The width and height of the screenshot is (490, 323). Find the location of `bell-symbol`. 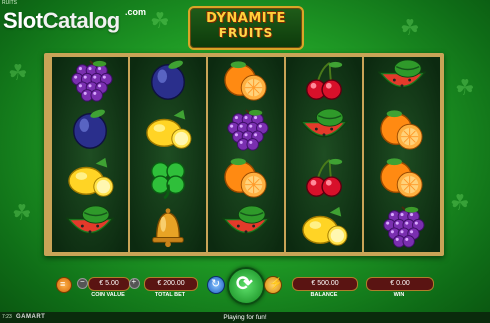

bell-symbol is located at coordinates (168, 227).